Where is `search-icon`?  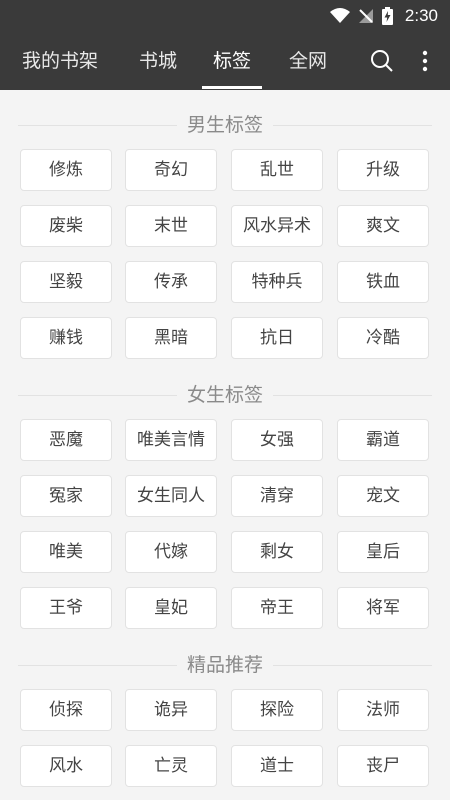 search-icon is located at coordinates (382, 61).